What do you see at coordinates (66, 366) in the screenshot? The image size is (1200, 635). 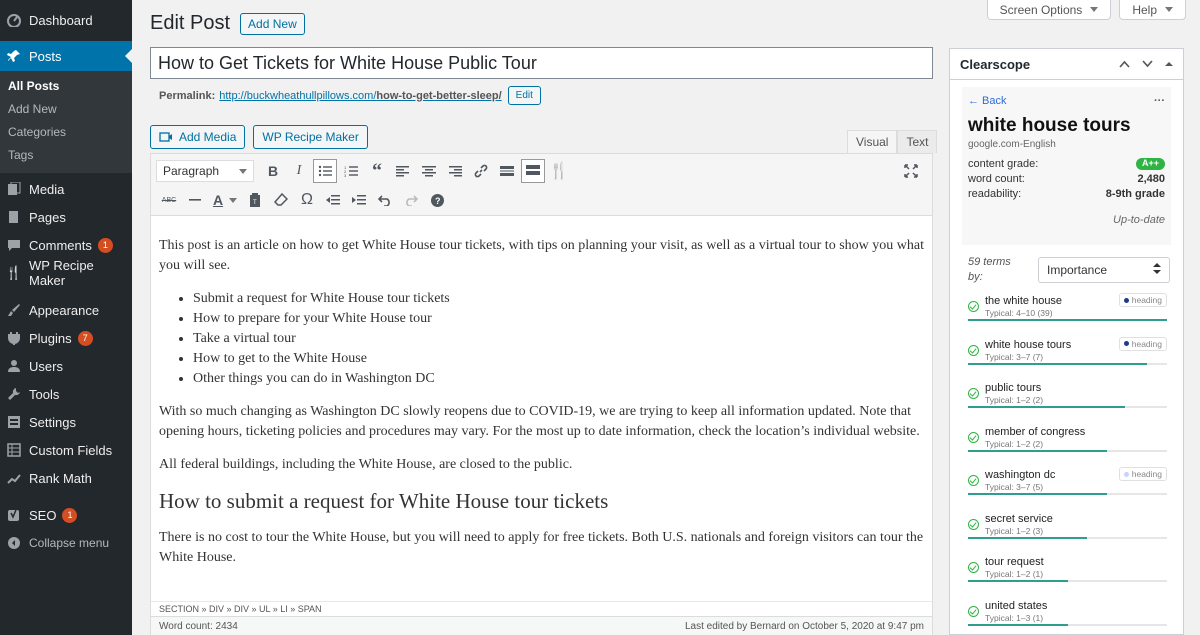 I see `sidebar-item-users: Users` at bounding box center [66, 366].